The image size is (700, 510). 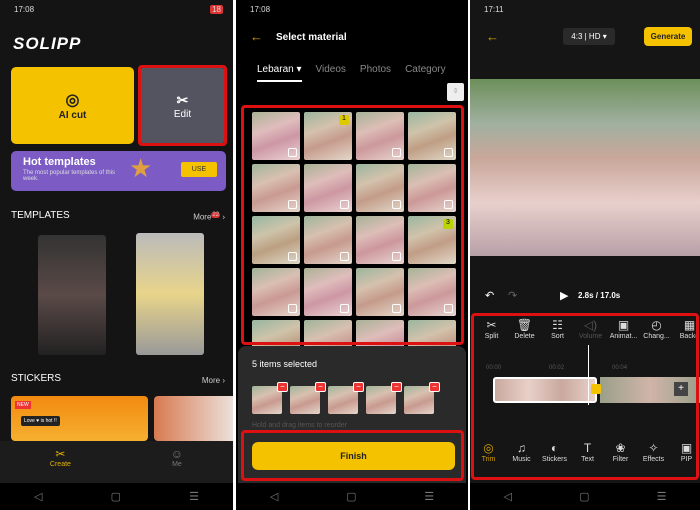 I want to click on tool-label: Delete, so click(x=524, y=336).